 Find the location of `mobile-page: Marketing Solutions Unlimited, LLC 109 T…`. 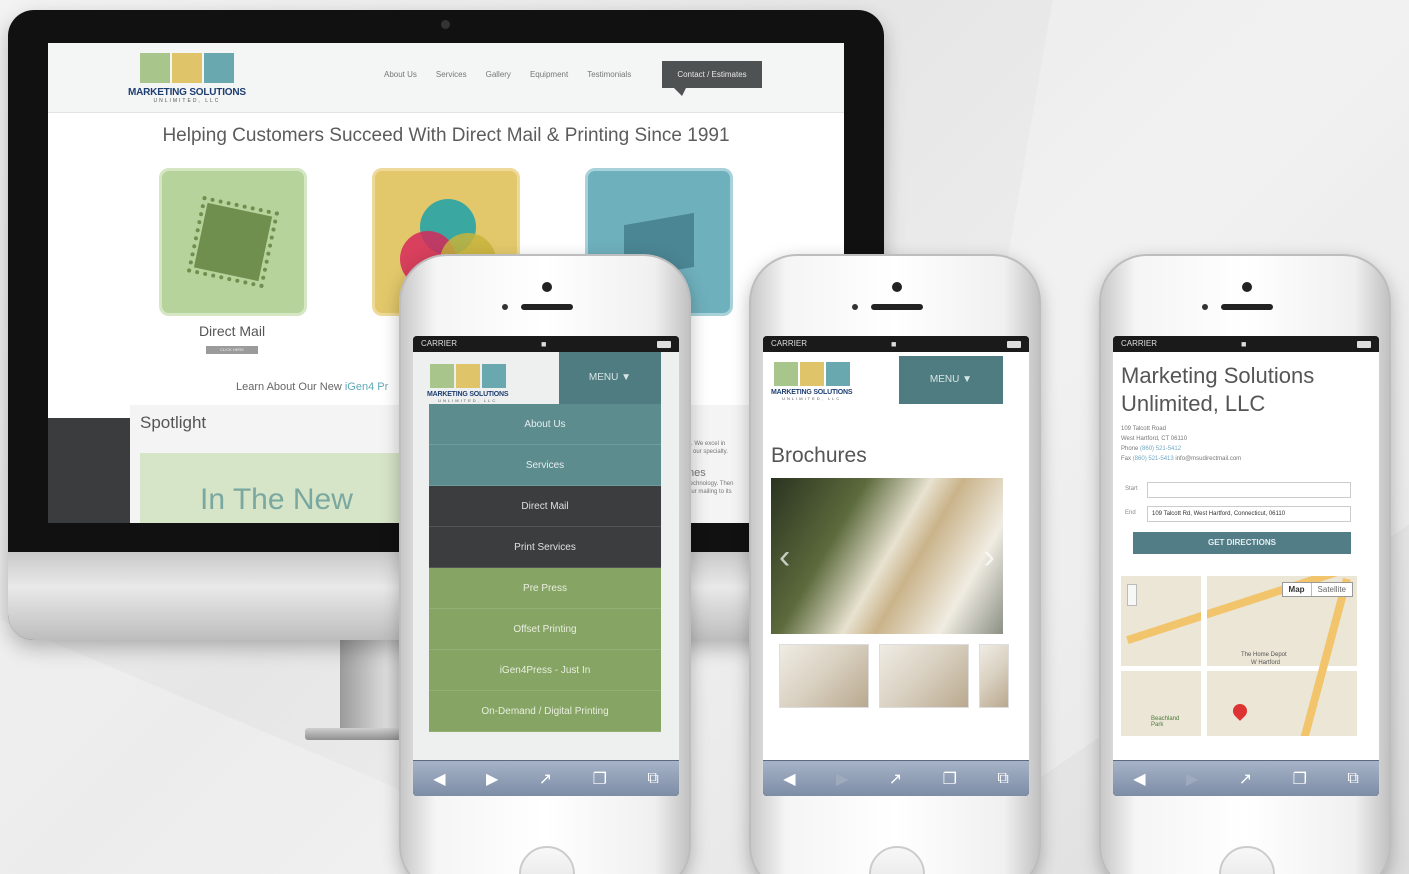

mobile-page: Marketing Solutions Unlimited, LLC 109 T… is located at coordinates (1246, 556).